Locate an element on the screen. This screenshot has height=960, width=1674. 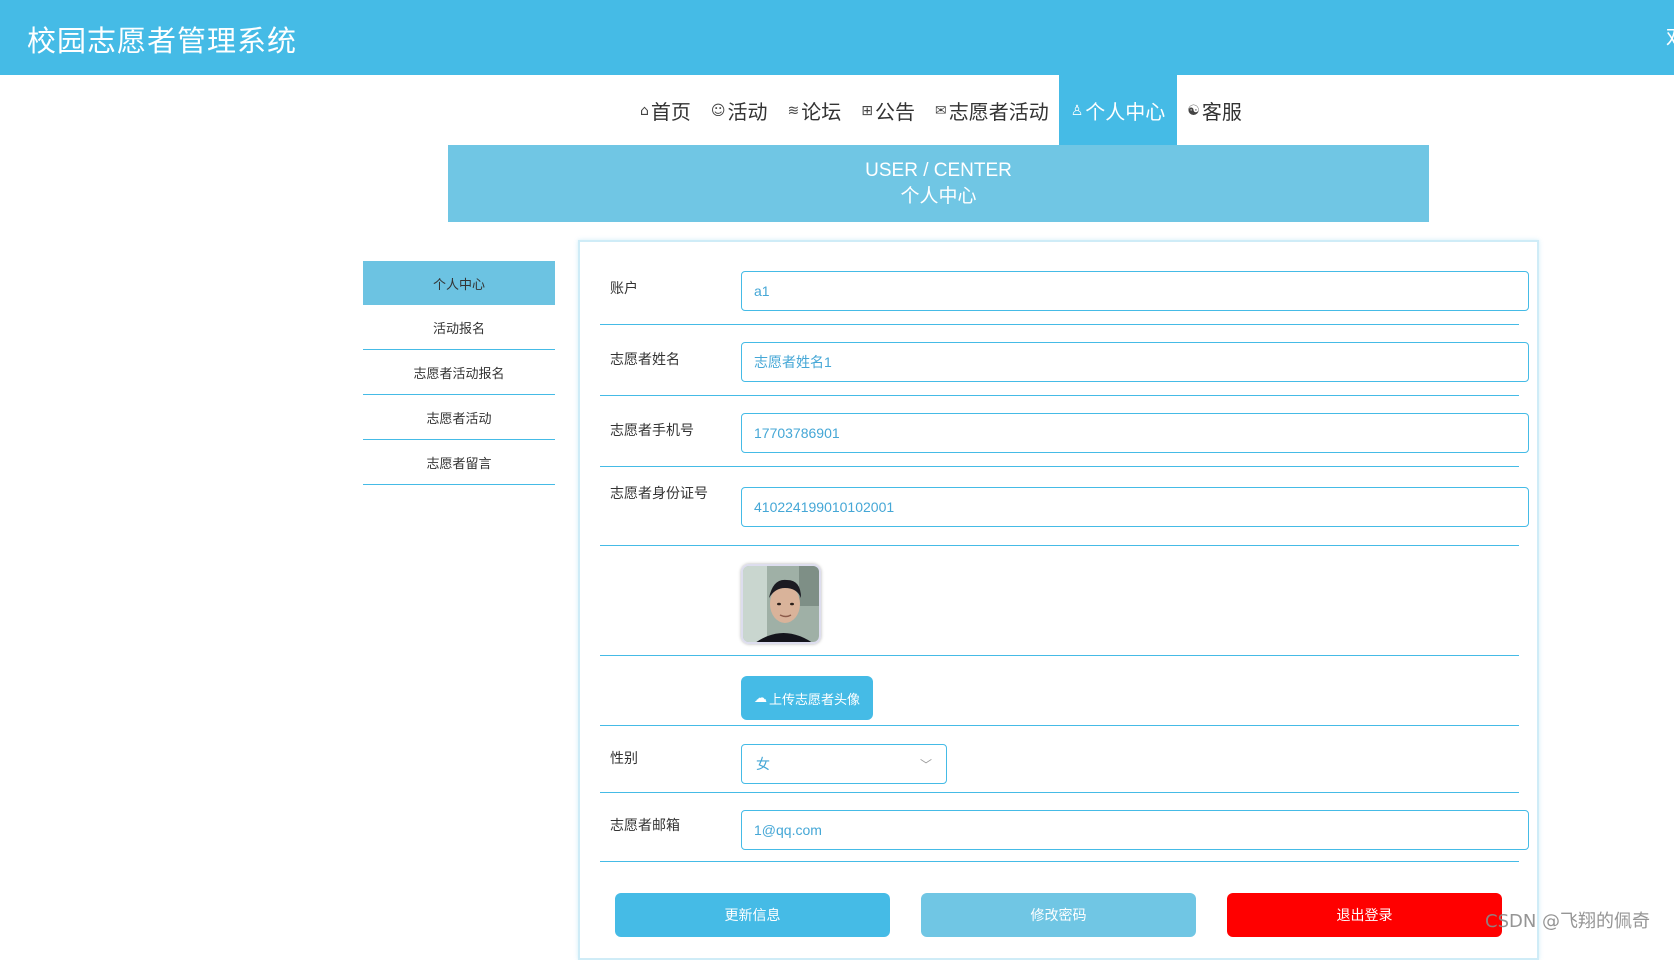
account-row: 账户 a1 is located at coordinates (1064, 292).